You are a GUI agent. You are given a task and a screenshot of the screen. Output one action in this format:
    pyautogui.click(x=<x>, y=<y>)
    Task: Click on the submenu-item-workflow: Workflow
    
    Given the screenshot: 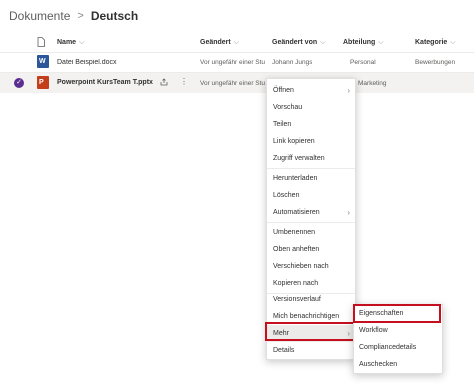 What is the action you would take?
    pyautogui.click(x=398, y=330)
    